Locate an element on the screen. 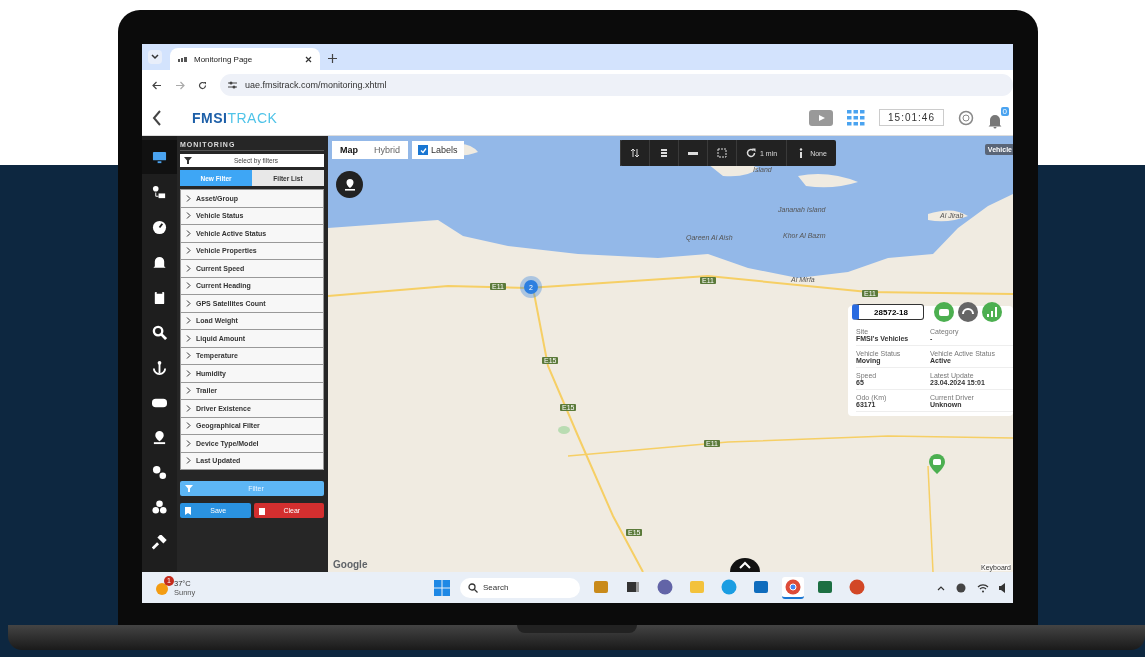 This screenshot has height=657, width=1145. arrows-icon is located at coordinates (635, 153).